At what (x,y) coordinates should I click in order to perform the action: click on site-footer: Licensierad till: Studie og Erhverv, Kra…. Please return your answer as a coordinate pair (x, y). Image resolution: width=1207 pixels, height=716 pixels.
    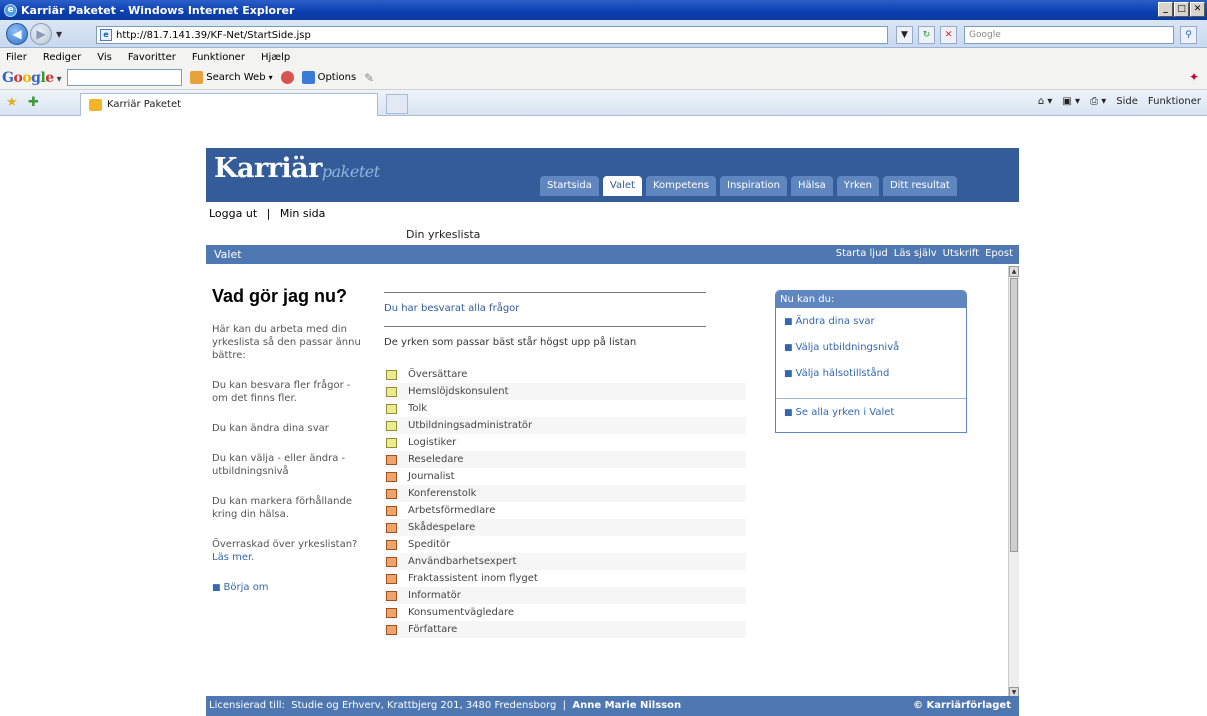
    Looking at the image, I should click on (612, 706).